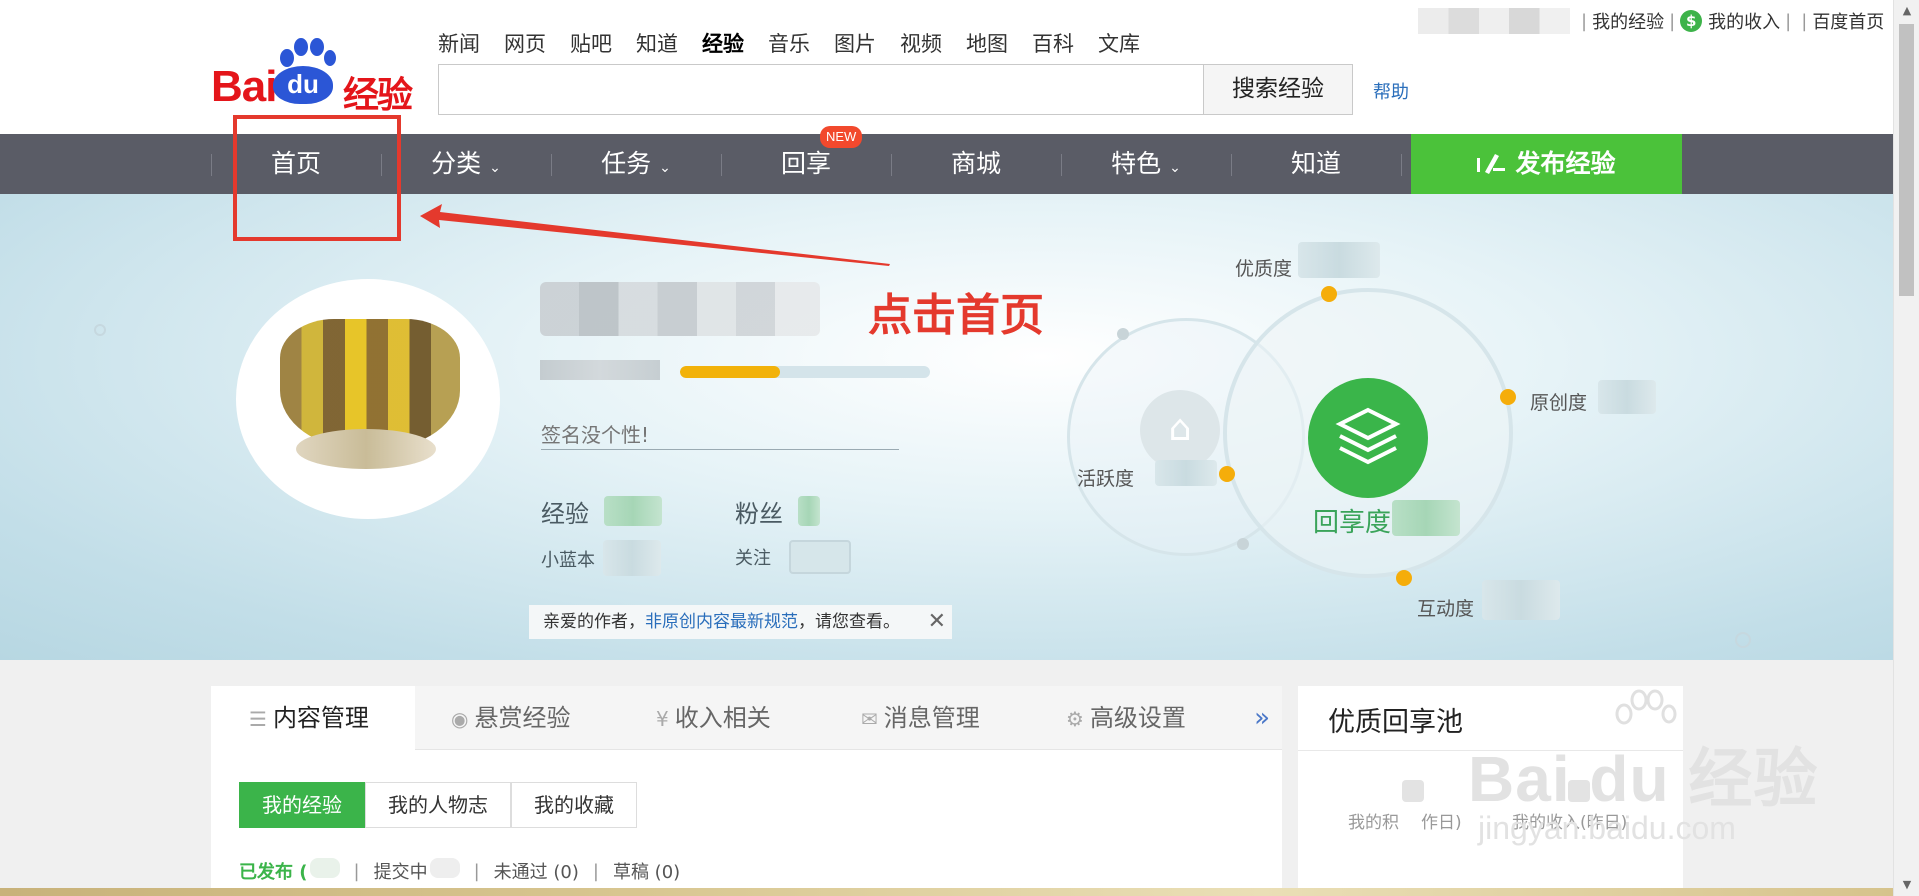 The image size is (1919, 896). Describe the element at coordinates (438, 805) in the screenshot. I see `subtab-my-profiles: 我的人物志` at that location.